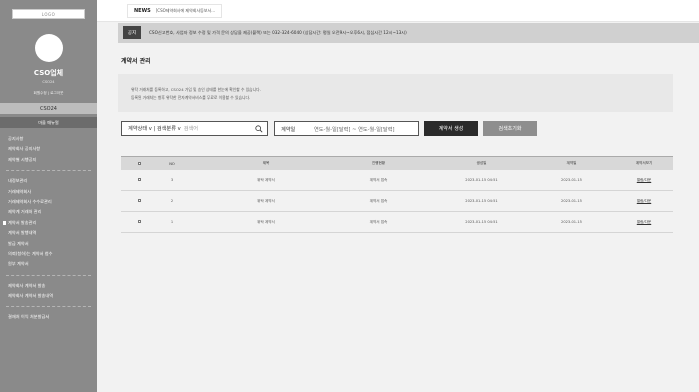 The width and height of the screenshot is (699, 392). Describe the element at coordinates (48, 202) in the screenshot. I see `sidebar-menu-item: 거래제약회사 수수료관리` at that location.